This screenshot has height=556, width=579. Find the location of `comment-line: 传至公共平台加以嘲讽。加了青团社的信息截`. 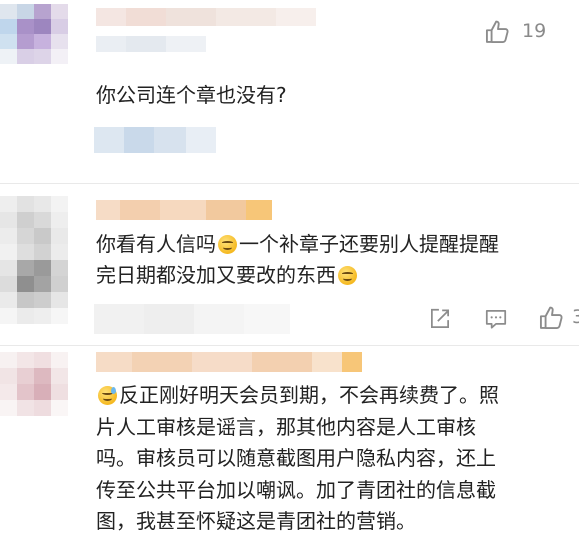

comment-line: 传至公共平台加以嘲讽。加了青团社的信息截 is located at coordinates (296, 489).